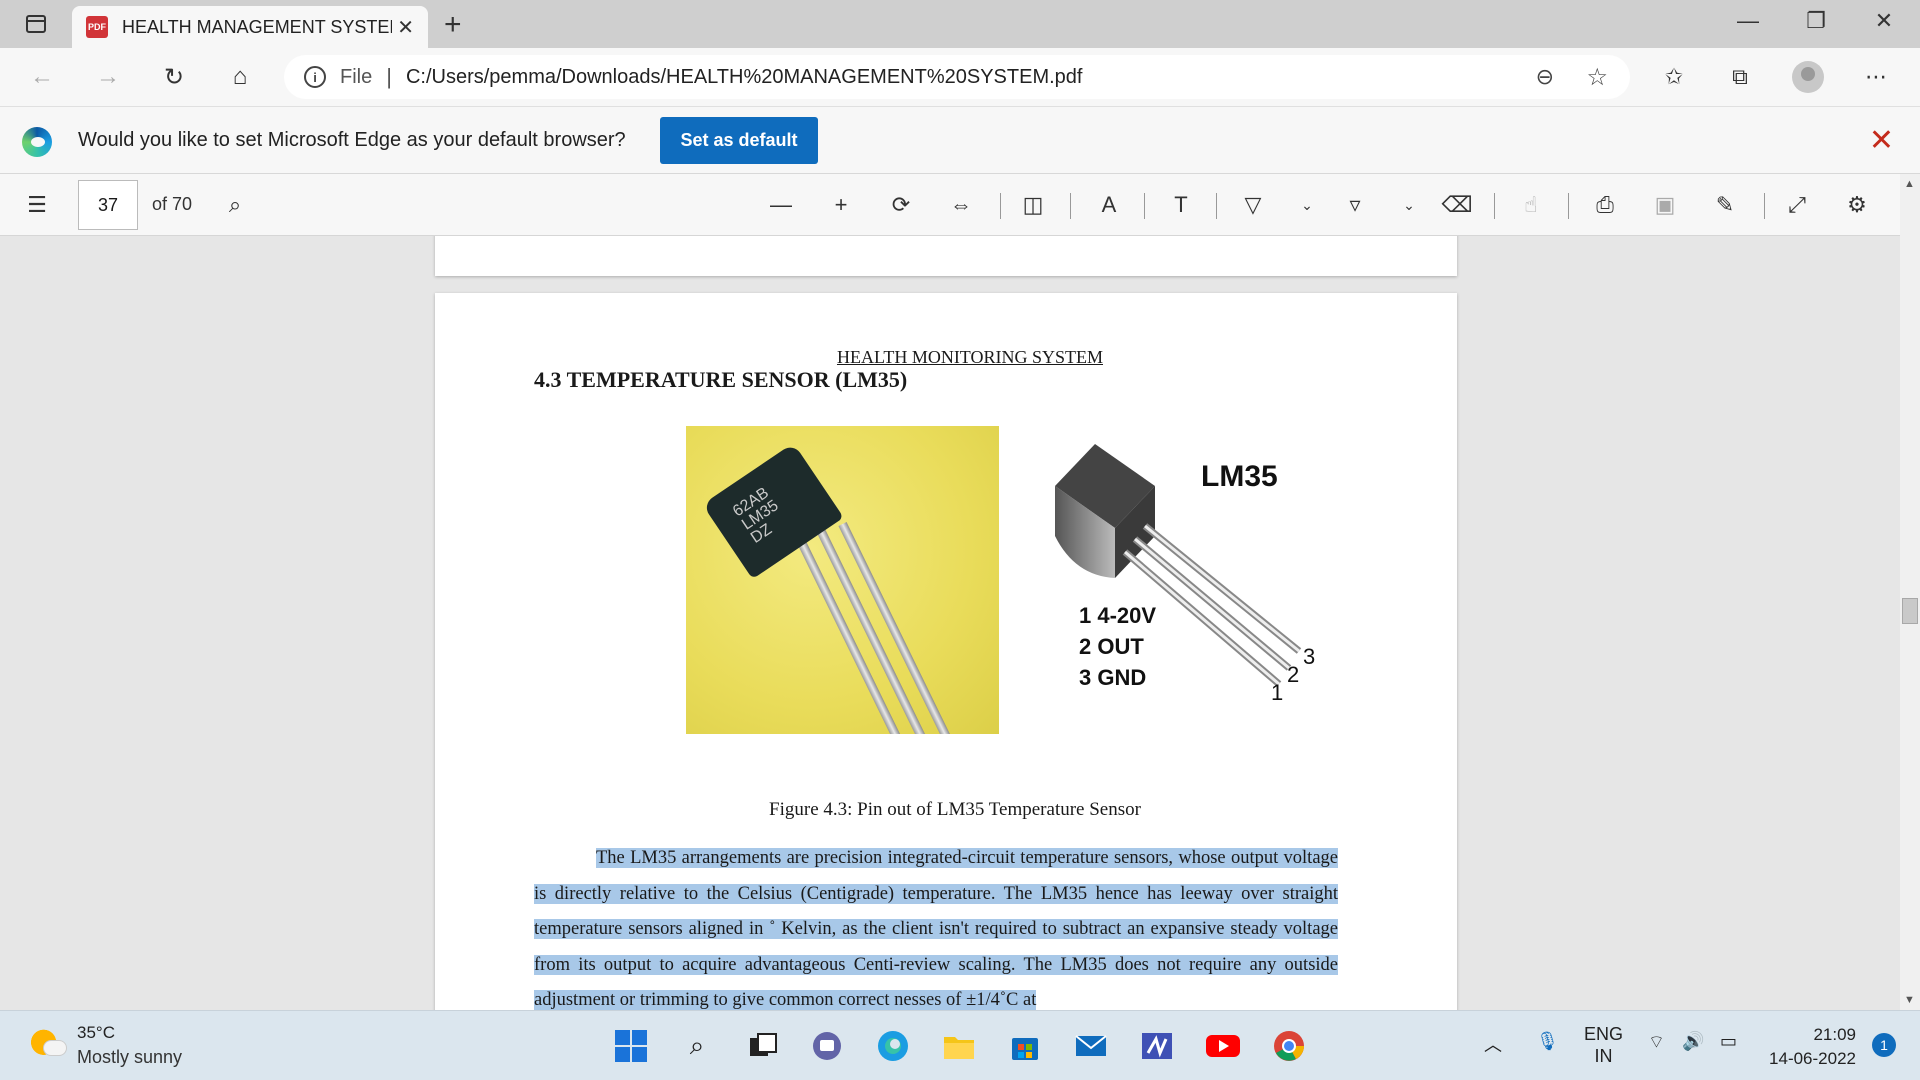 This screenshot has height=1080, width=1920. What do you see at coordinates (721, 379) in the screenshot?
I see `section-heading: 4.3 TEMPERATURE SENSOR (LM35)` at bounding box center [721, 379].